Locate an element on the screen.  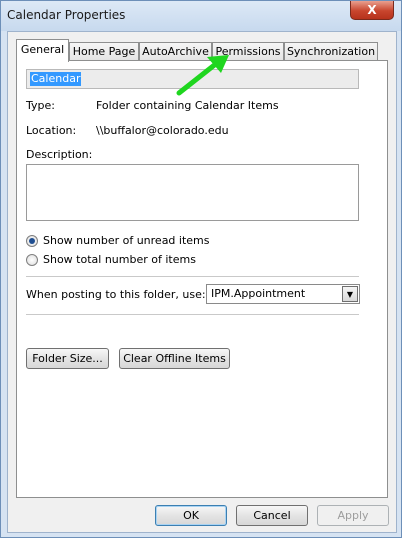
green-arrow-annotation-icon is located at coordinates (202, 75).